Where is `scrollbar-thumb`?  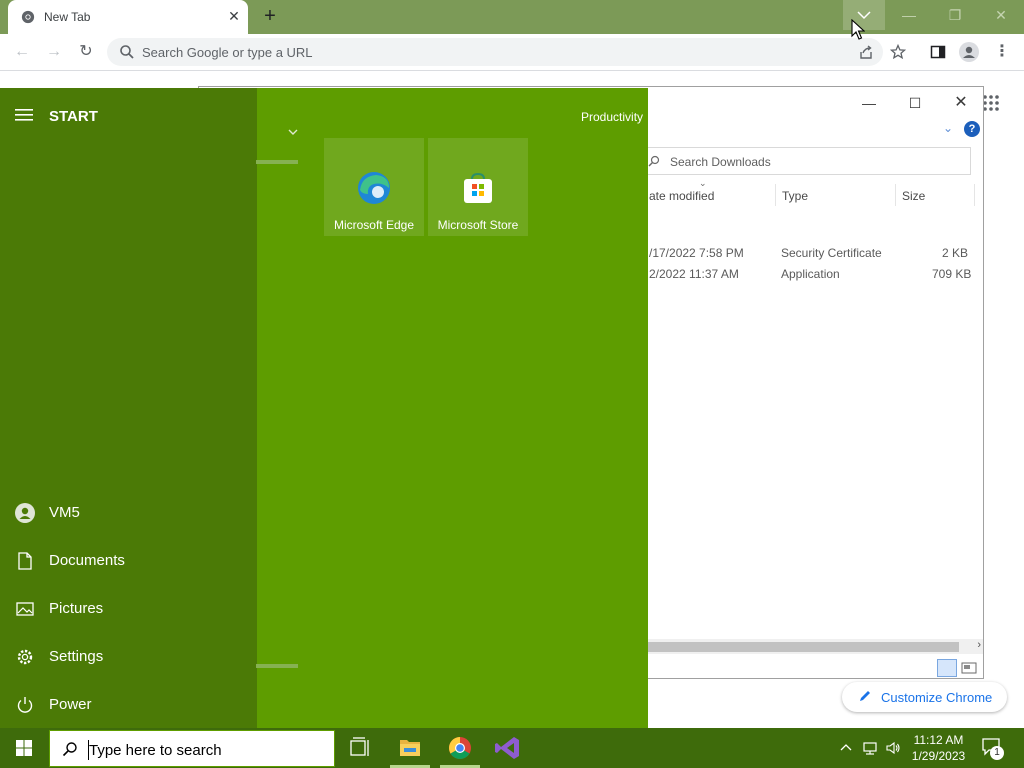 scrollbar-thumb is located at coordinates (799, 647).